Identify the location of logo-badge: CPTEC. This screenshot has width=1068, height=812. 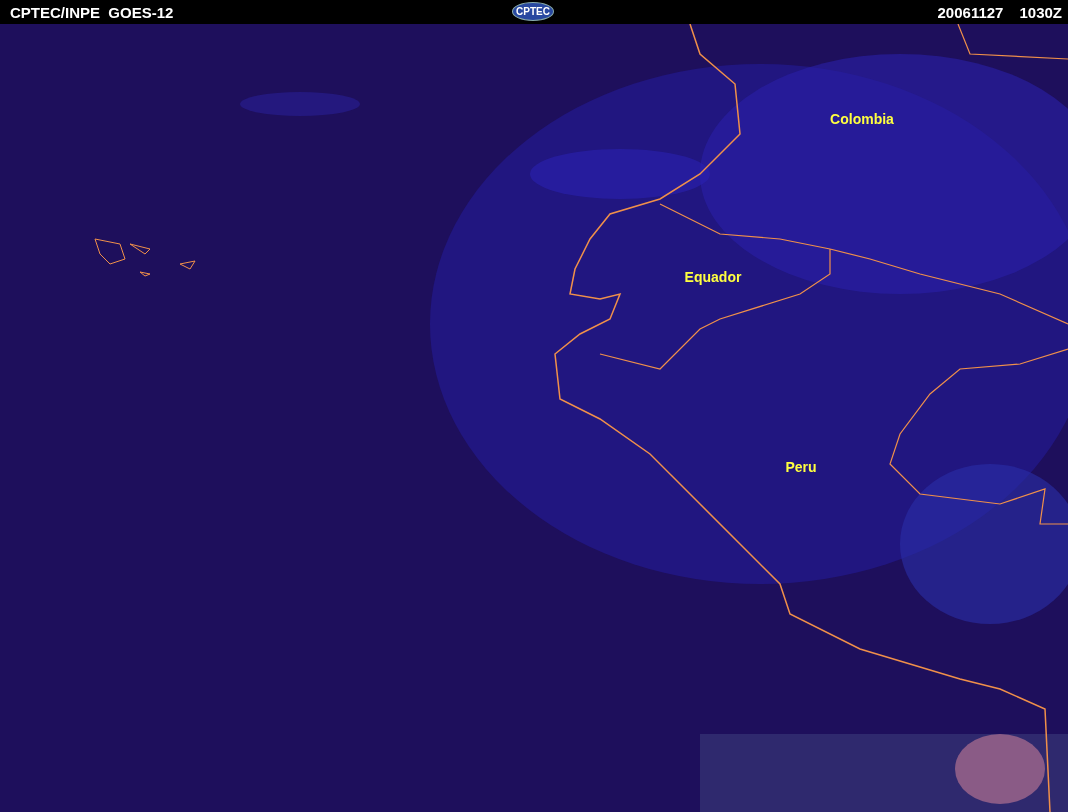
(533, 11).